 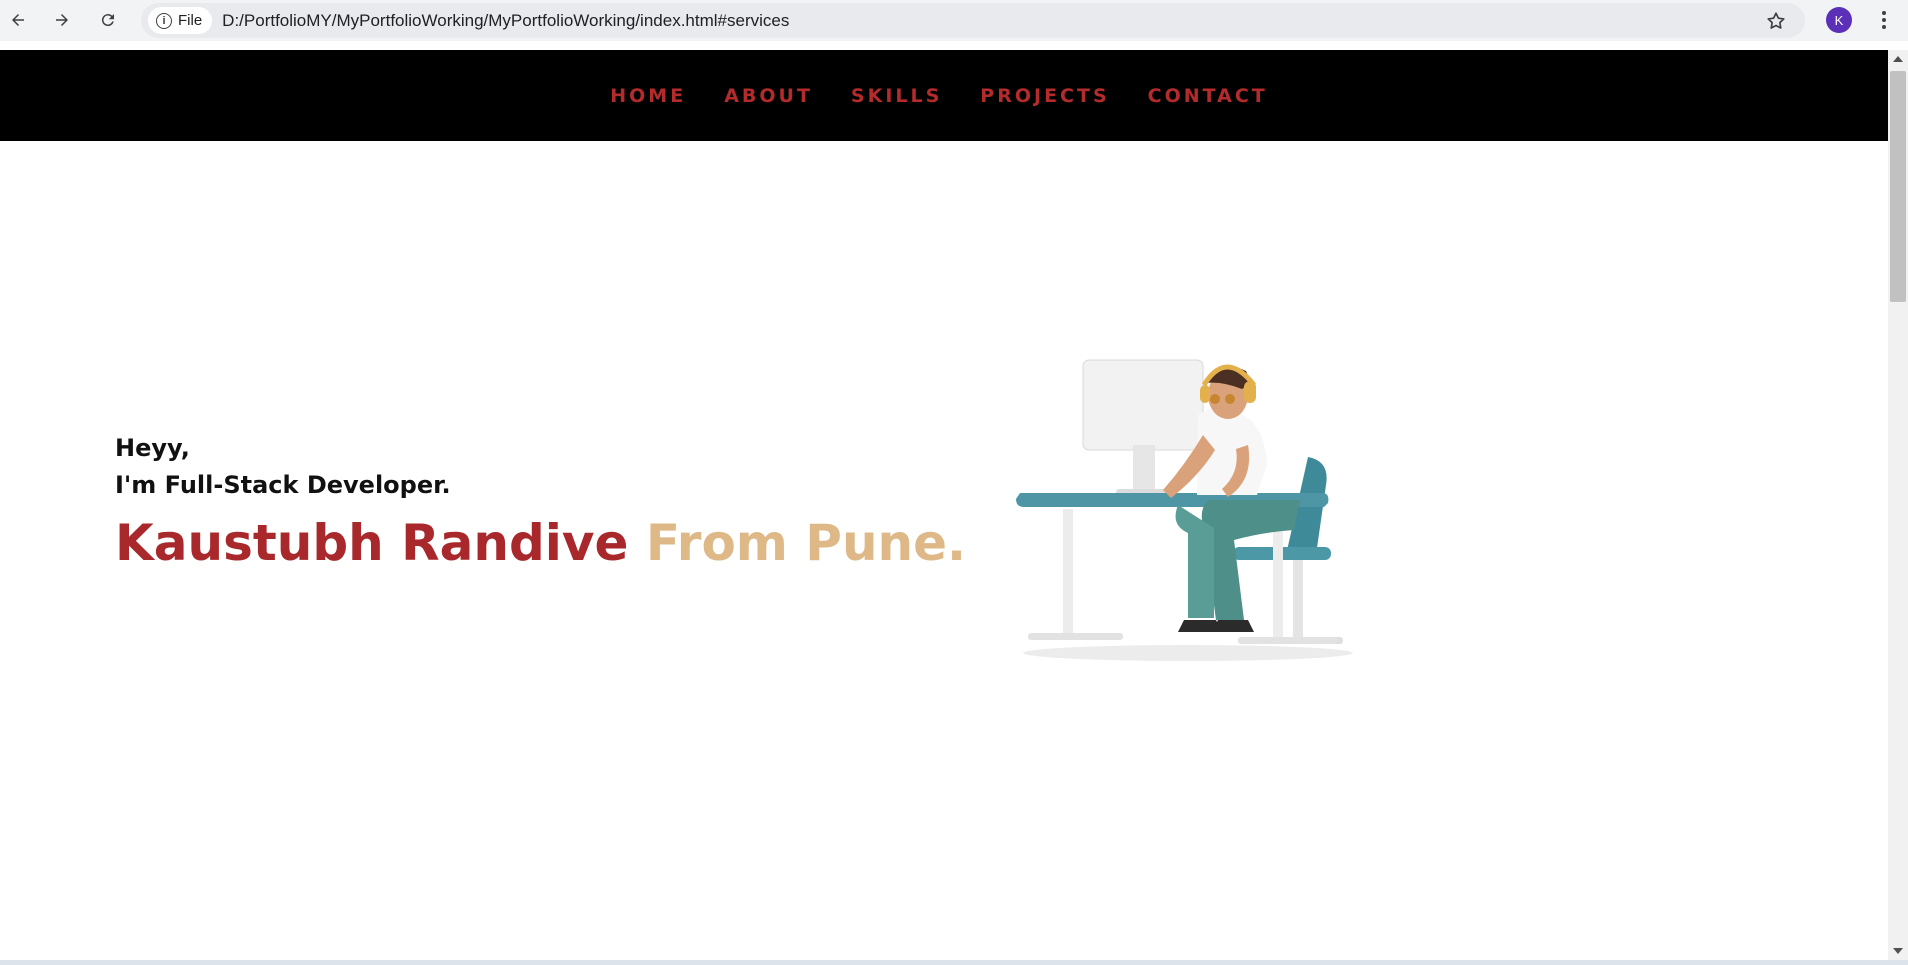 I want to click on forward-arrow-icon, so click(x=62, y=20).